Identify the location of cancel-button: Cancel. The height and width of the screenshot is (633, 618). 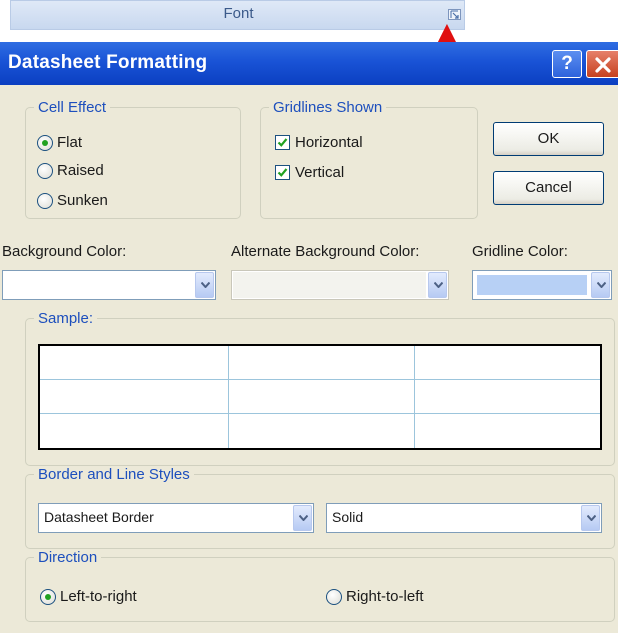
(548, 188).